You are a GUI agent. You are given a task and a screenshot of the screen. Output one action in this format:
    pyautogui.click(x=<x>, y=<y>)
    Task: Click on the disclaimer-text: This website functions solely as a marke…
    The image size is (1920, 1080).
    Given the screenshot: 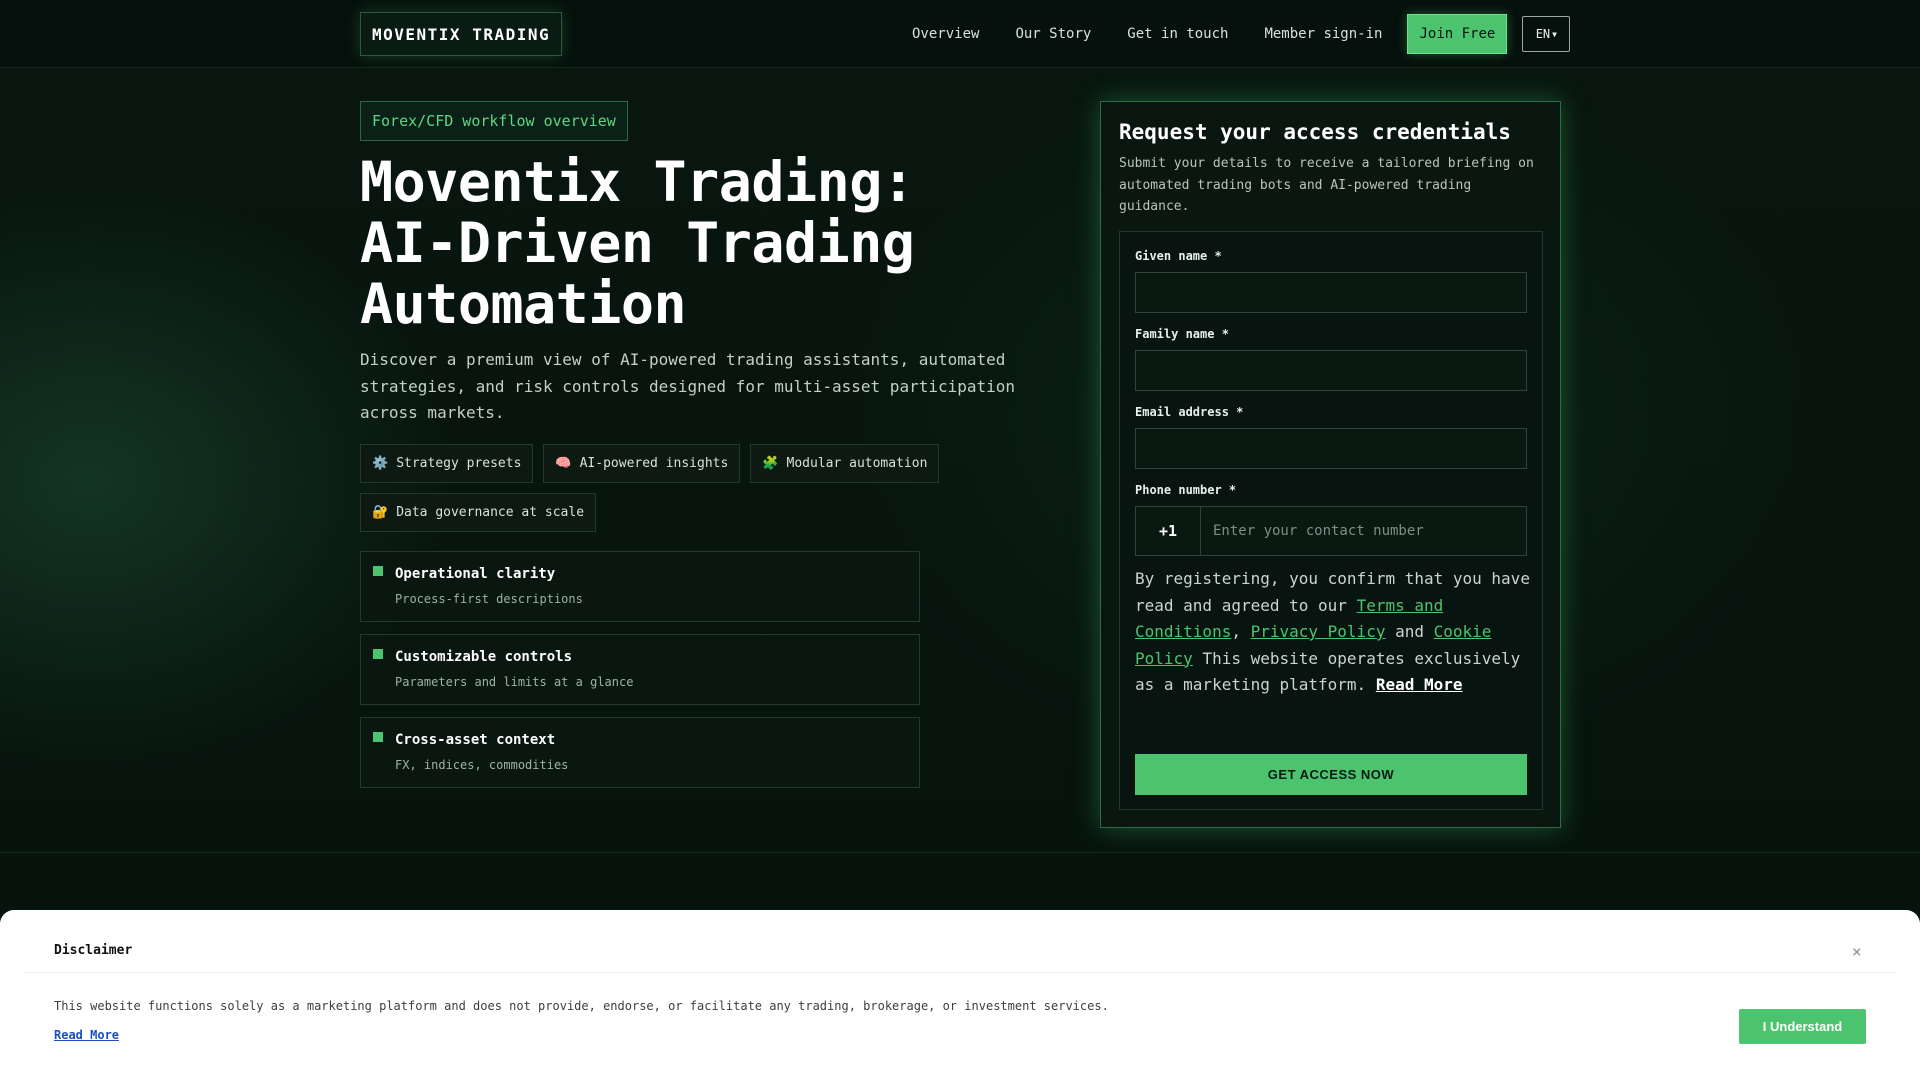 What is the action you would take?
    pyautogui.click(x=581, y=1006)
    